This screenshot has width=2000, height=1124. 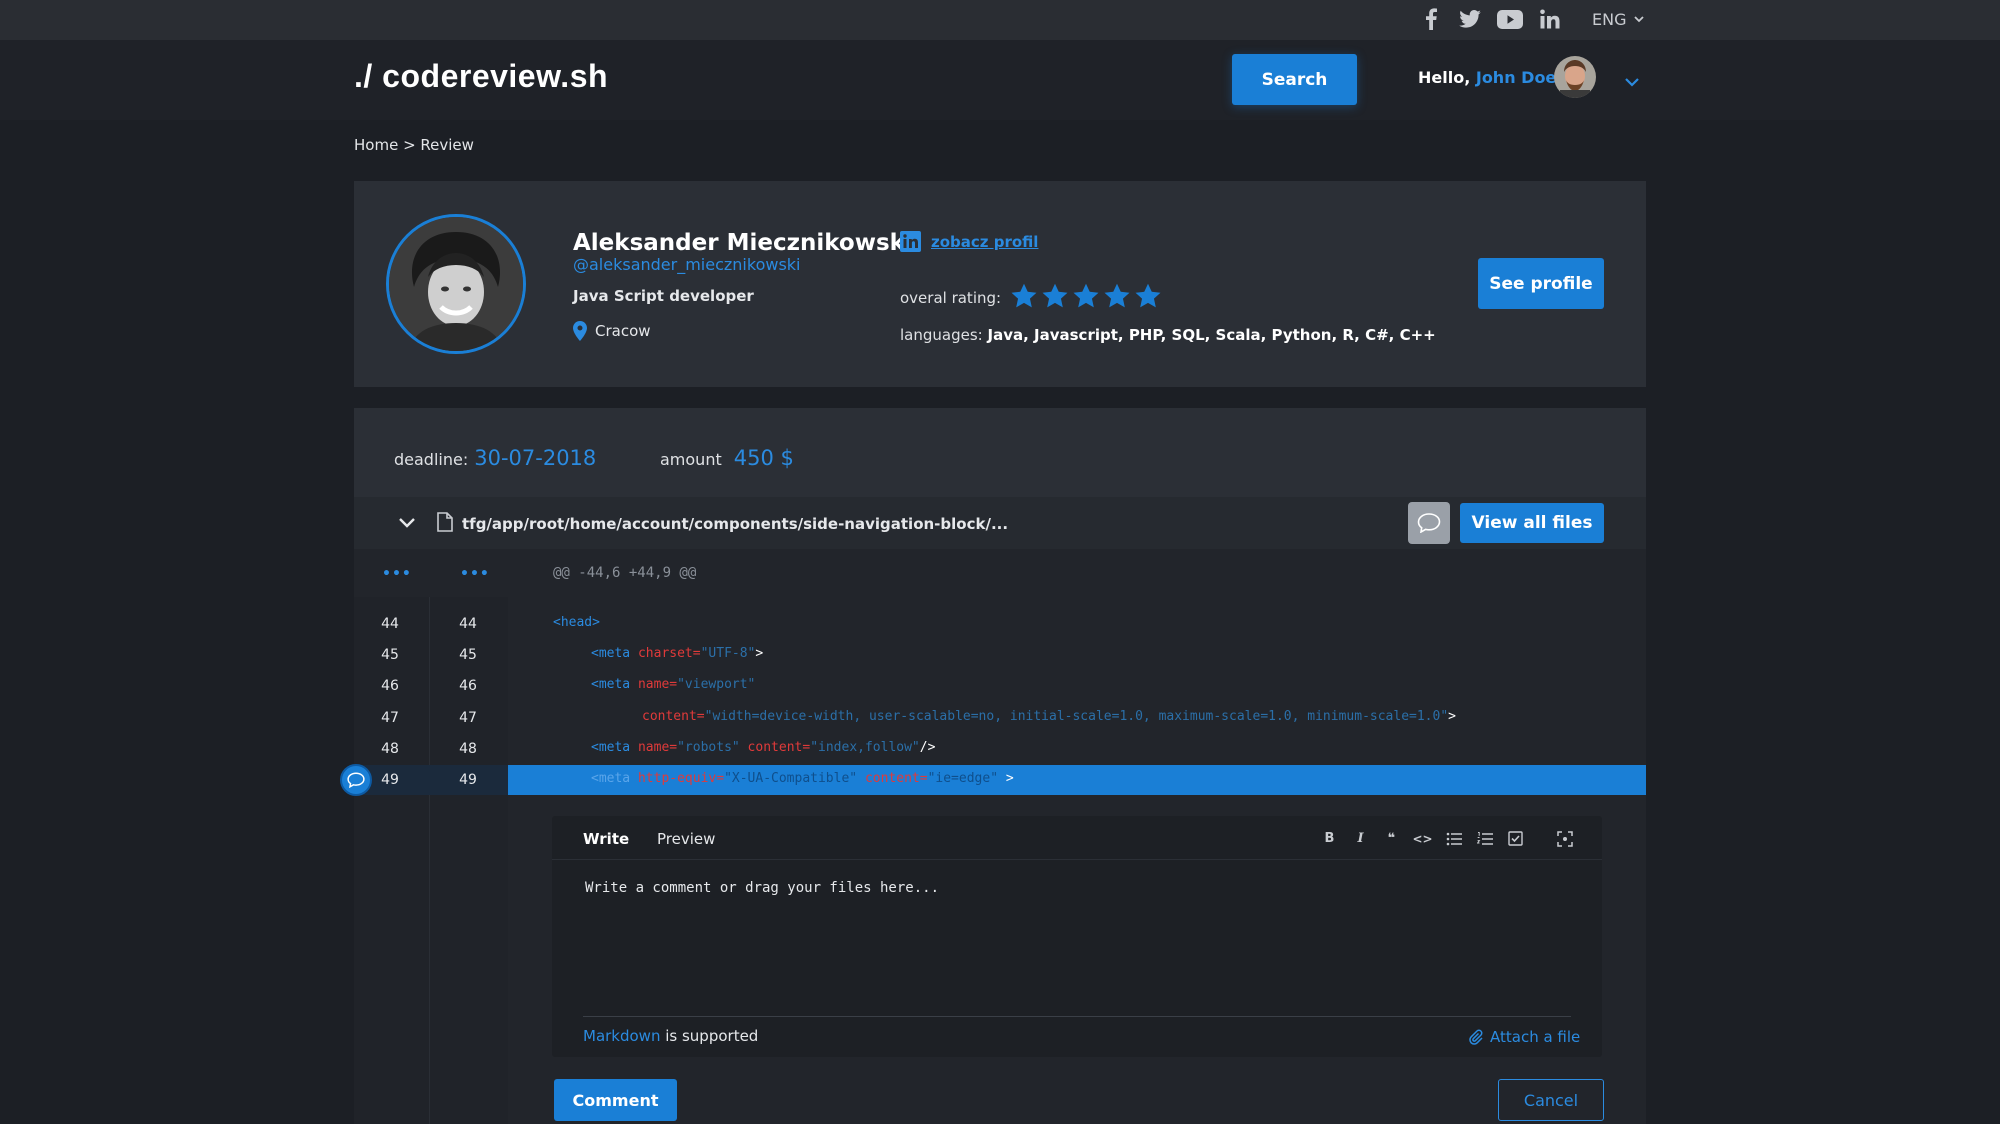 I want to click on old-line-number: 44, so click(x=390, y=624).